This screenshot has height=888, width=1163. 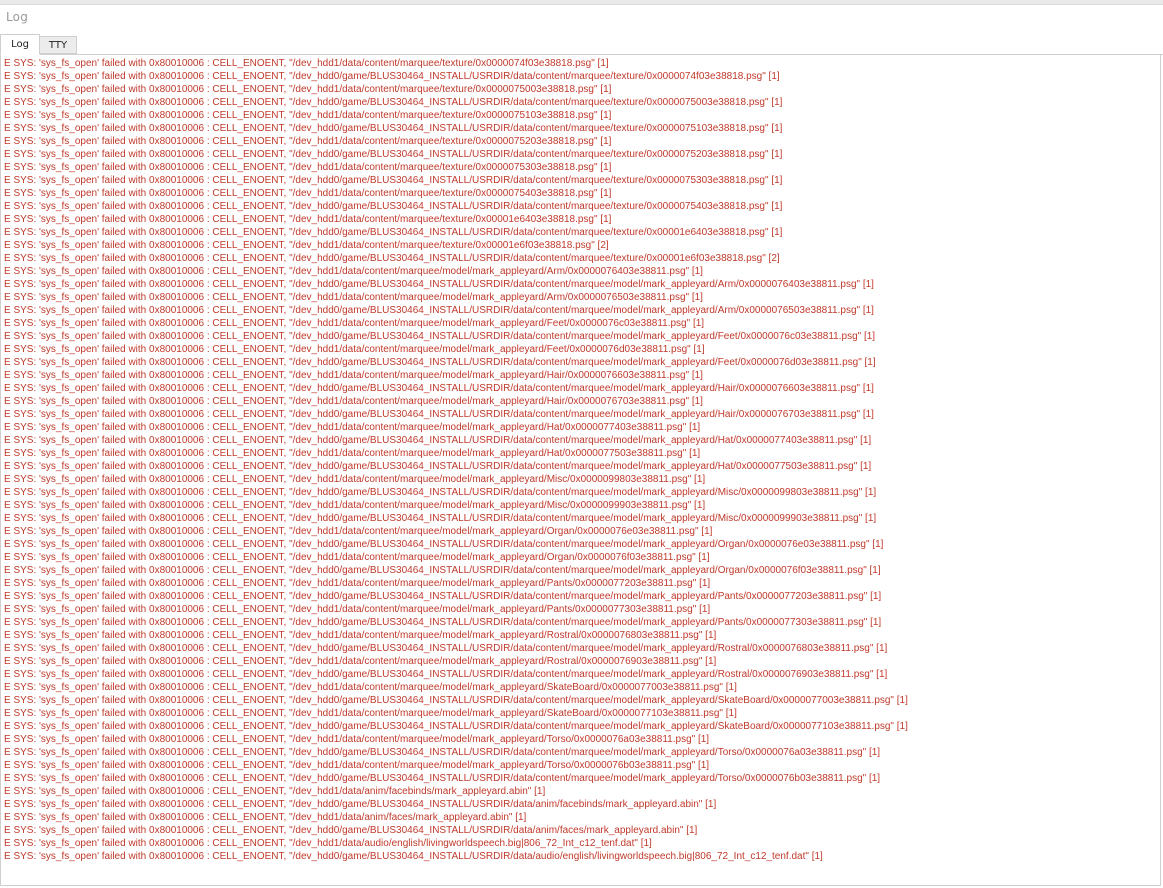 What do you see at coordinates (581, 2) in the screenshot?
I see `window-top-strip` at bounding box center [581, 2].